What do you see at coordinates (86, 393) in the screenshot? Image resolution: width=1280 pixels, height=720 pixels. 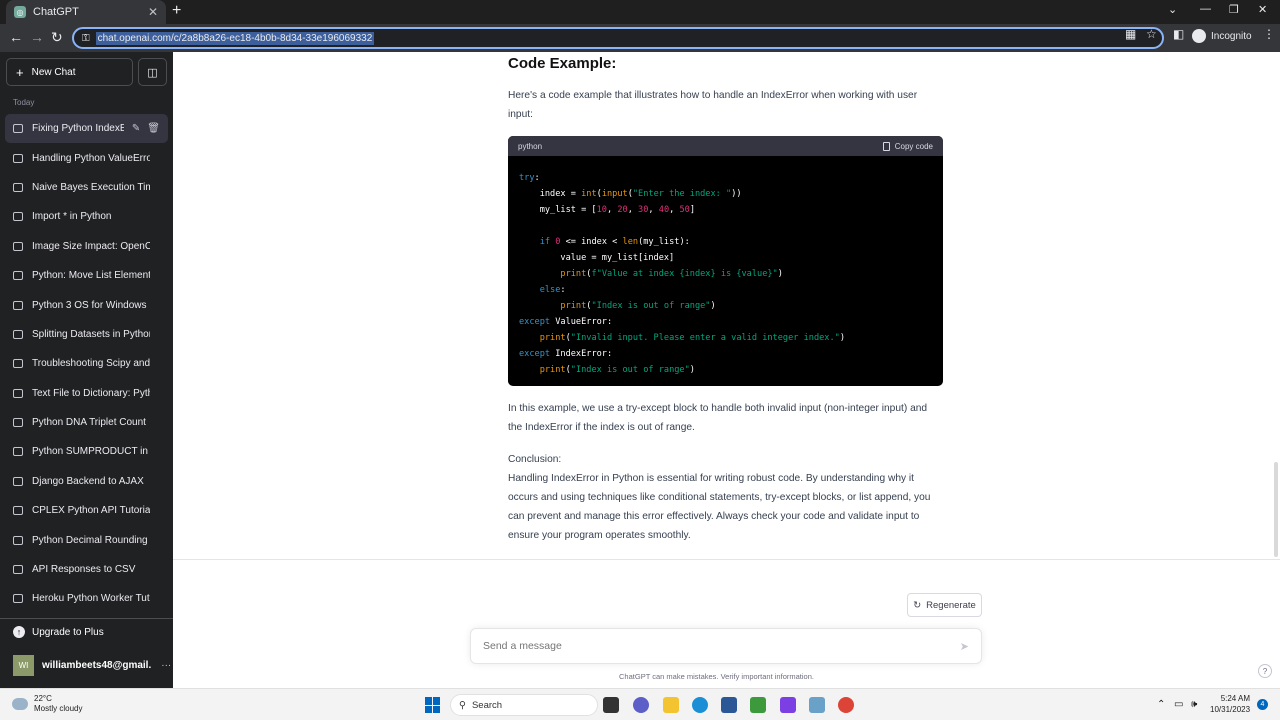 I see `chat-history-item: Text File to Dictionary: Pytho` at bounding box center [86, 393].